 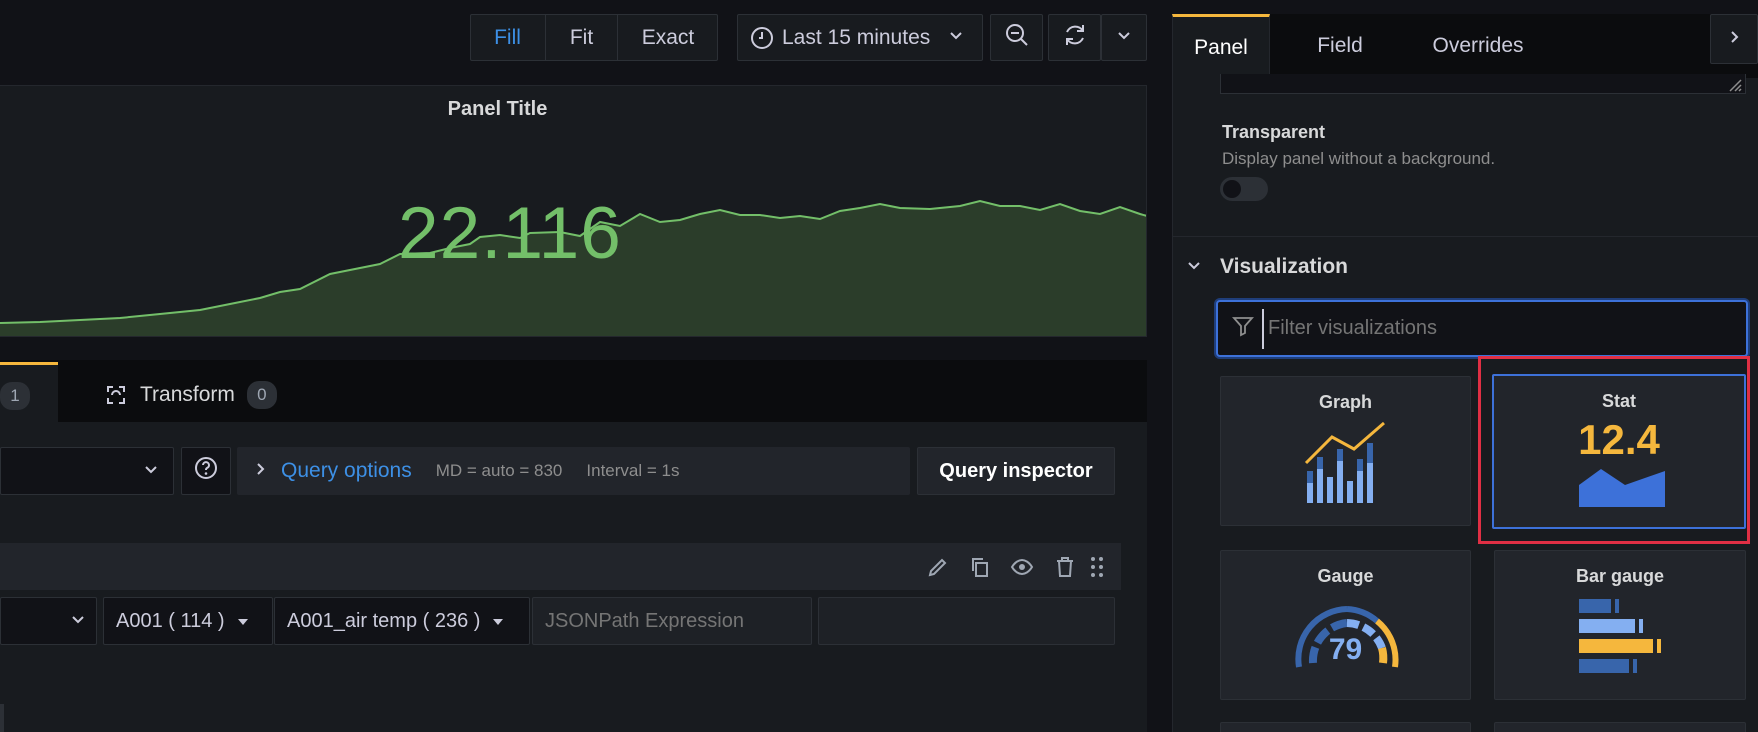 What do you see at coordinates (668, 37) in the screenshot?
I see `exact-button: Exact` at bounding box center [668, 37].